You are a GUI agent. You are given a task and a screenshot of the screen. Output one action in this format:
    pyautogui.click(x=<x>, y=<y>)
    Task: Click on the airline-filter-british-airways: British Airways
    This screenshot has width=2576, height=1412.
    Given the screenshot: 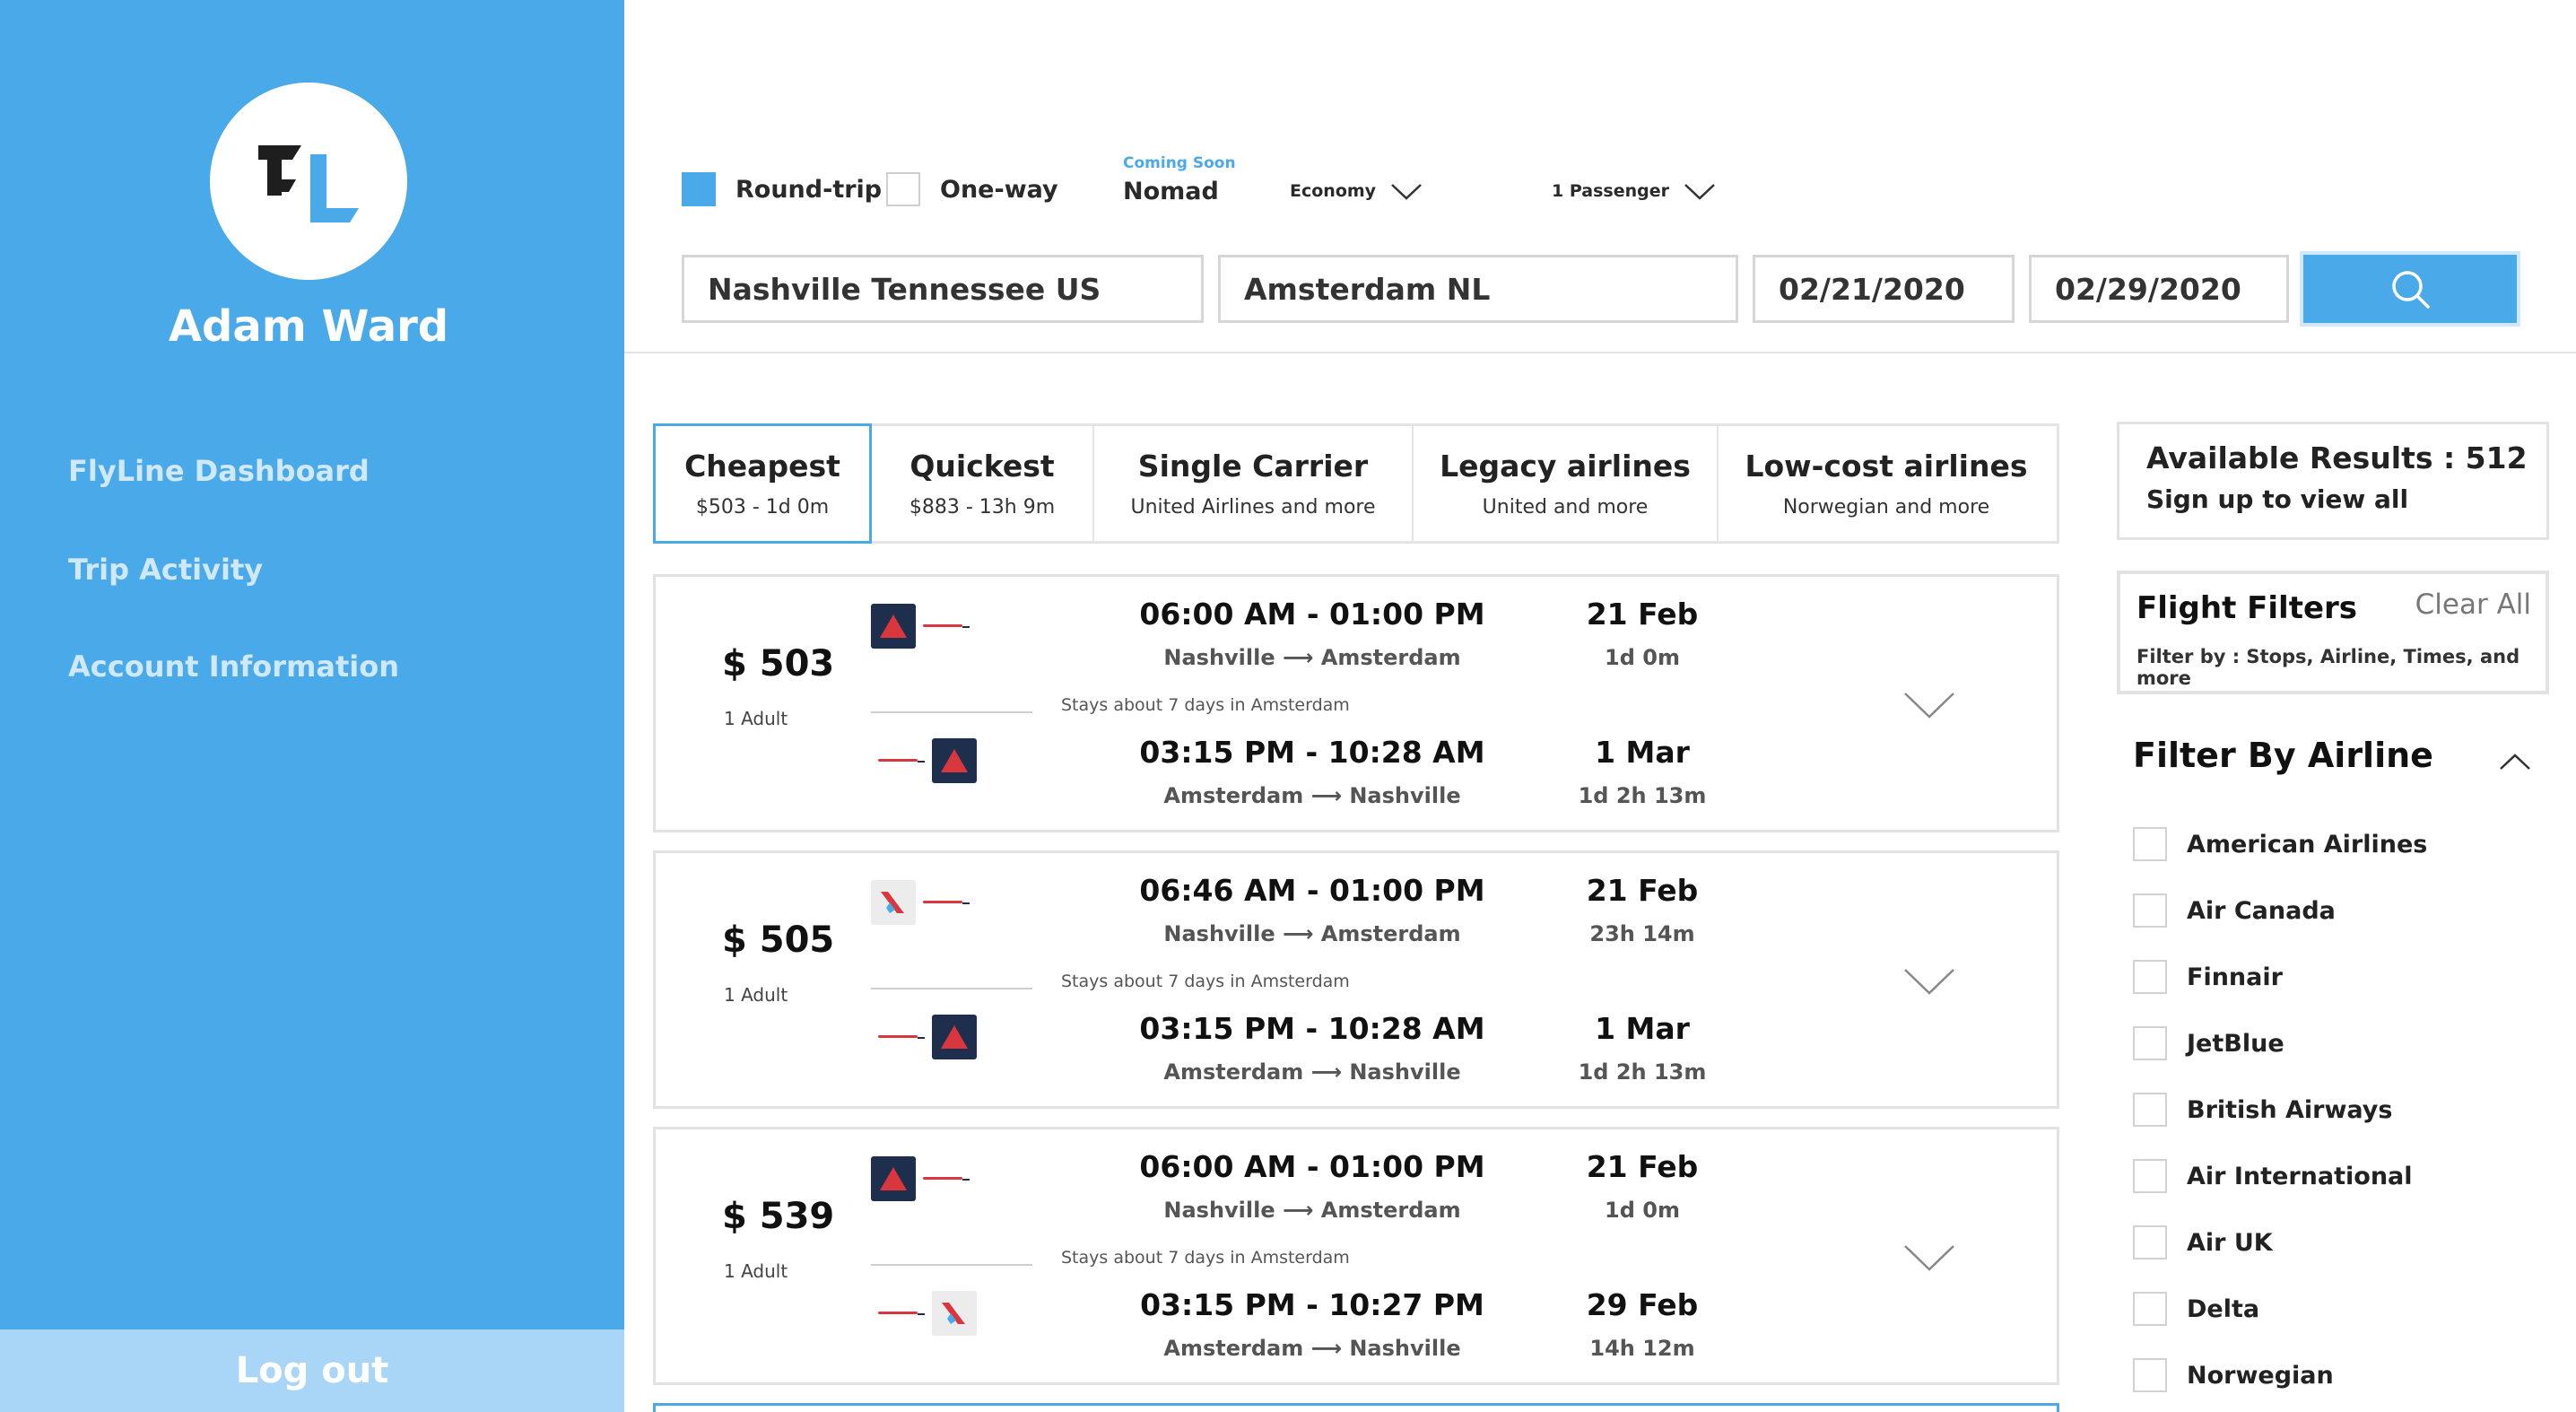 What is the action you would take?
    pyautogui.click(x=2262, y=1110)
    